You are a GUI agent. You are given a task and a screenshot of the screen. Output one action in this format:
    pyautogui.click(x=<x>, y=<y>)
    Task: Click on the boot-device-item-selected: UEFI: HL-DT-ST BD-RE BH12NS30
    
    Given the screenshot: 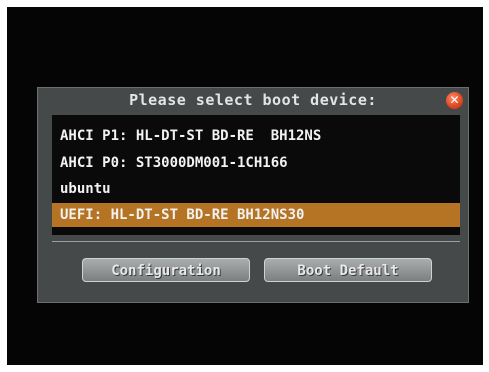 What is the action you would take?
    pyautogui.click(x=256, y=215)
    